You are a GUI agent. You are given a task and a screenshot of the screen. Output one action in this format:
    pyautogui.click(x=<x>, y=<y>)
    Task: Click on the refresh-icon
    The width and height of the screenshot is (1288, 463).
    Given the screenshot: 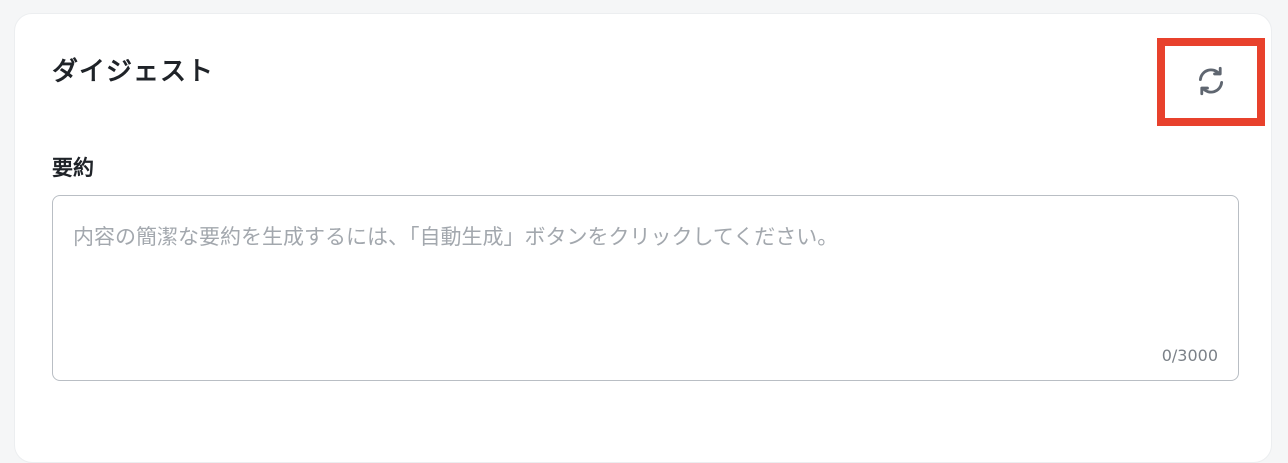 What is the action you would take?
    pyautogui.click(x=1211, y=82)
    